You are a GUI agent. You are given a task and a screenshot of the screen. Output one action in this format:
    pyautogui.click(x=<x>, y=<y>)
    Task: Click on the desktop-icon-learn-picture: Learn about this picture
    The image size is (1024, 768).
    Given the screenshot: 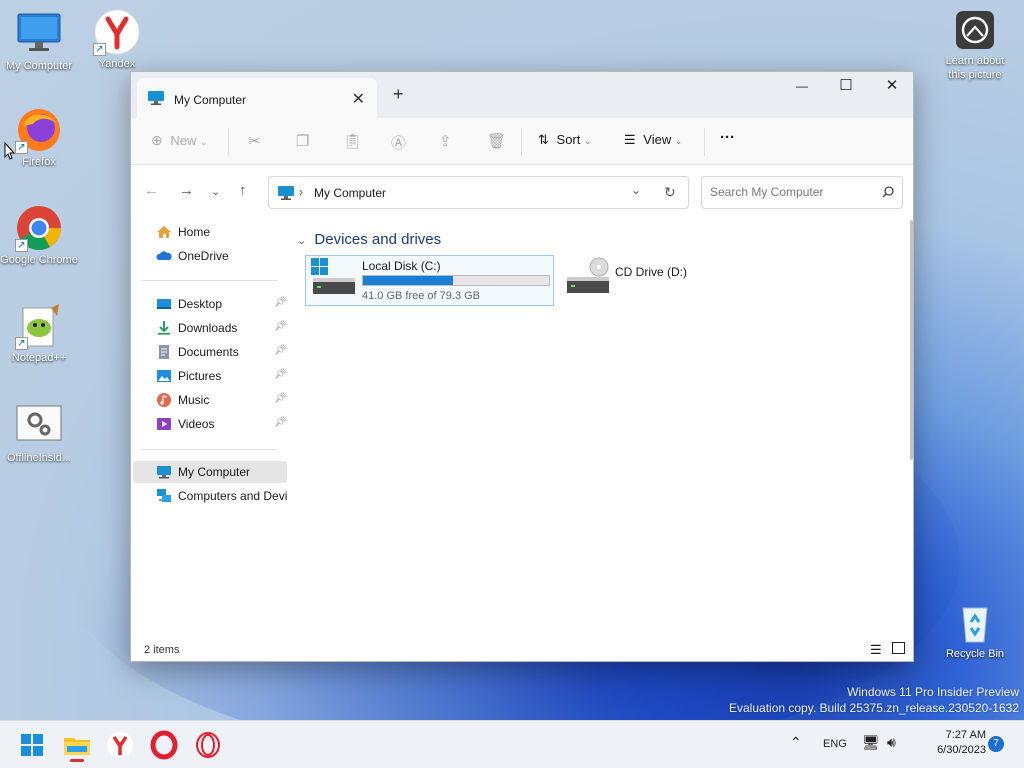 What is the action you would take?
    pyautogui.click(x=975, y=46)
    